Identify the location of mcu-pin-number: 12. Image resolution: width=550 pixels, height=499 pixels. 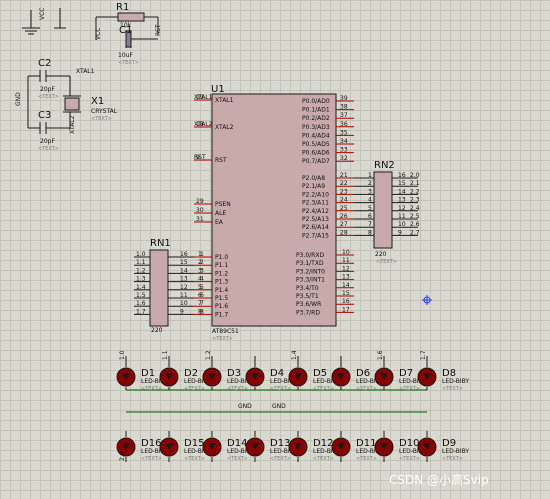
(346, 268).